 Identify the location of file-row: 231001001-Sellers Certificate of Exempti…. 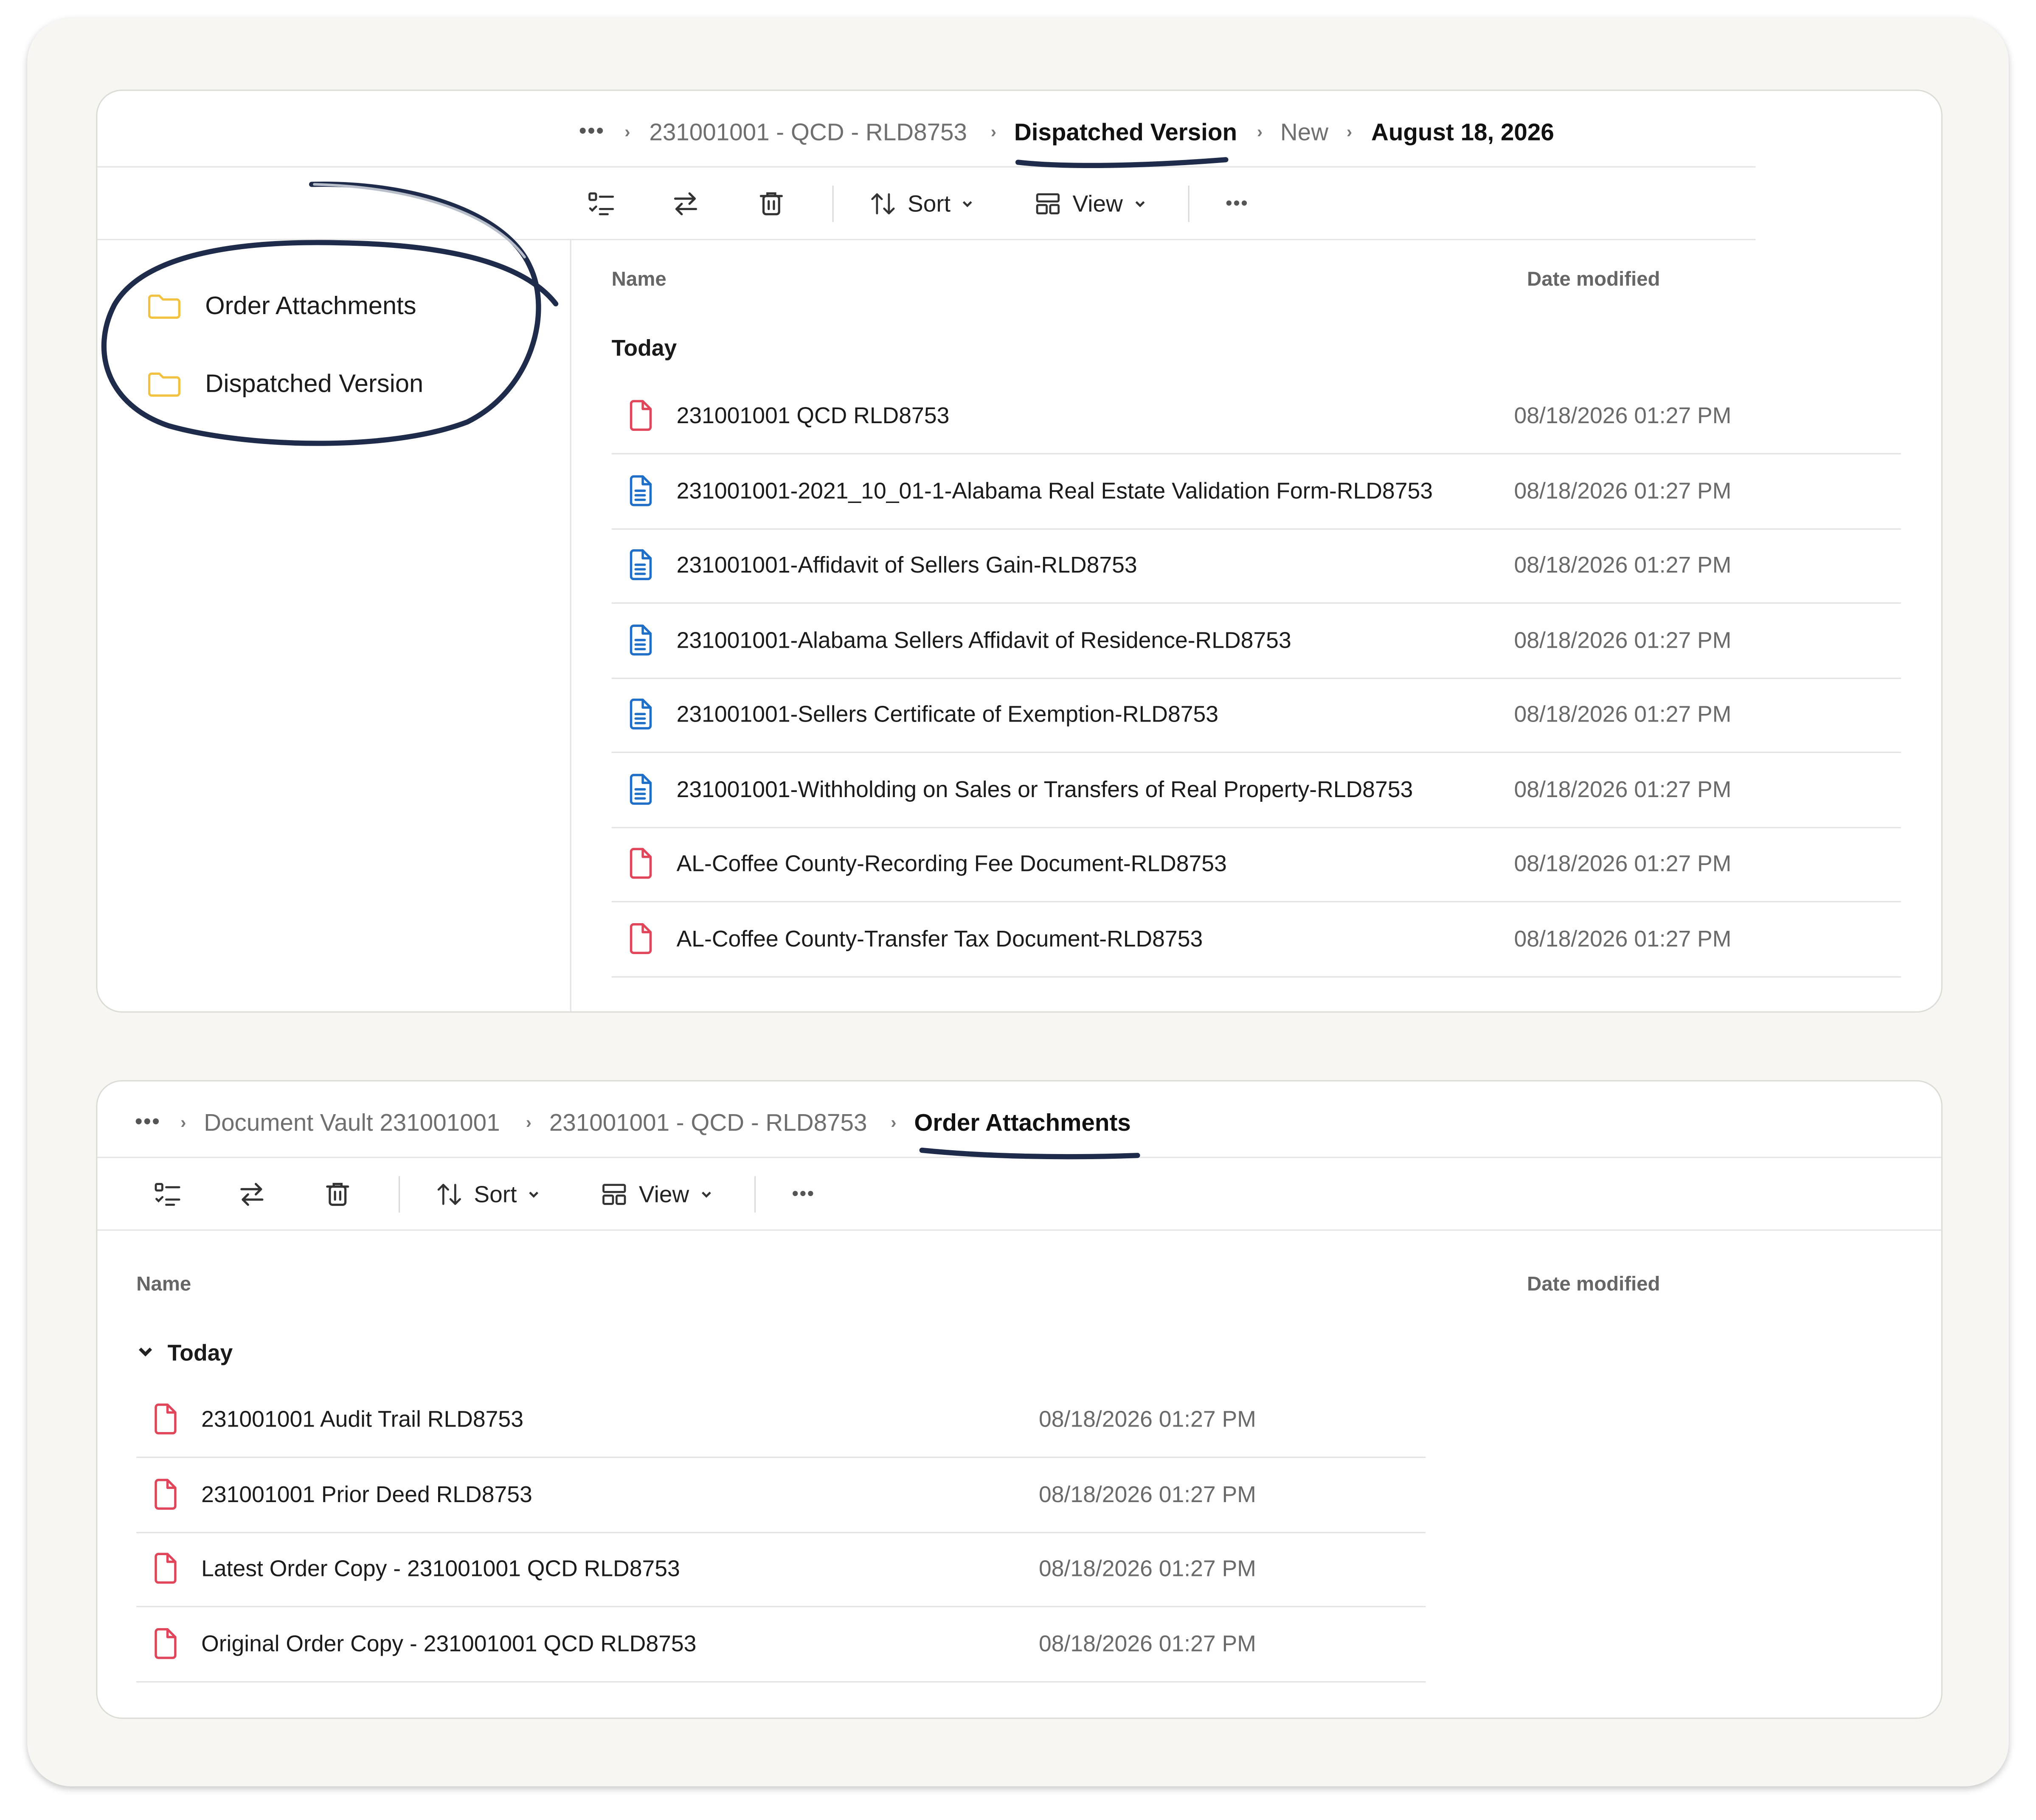
(1256, 715).